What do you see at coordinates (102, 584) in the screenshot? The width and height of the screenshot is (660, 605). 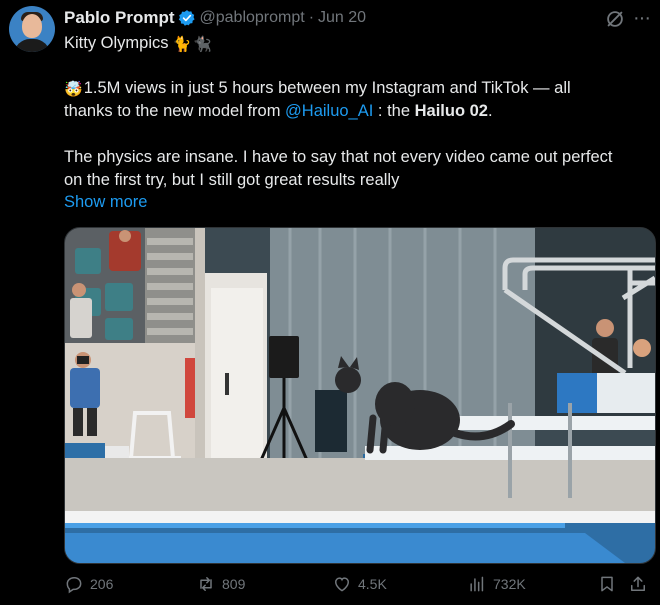 I see `reply-count: 206` at bounding box center [102, 584].